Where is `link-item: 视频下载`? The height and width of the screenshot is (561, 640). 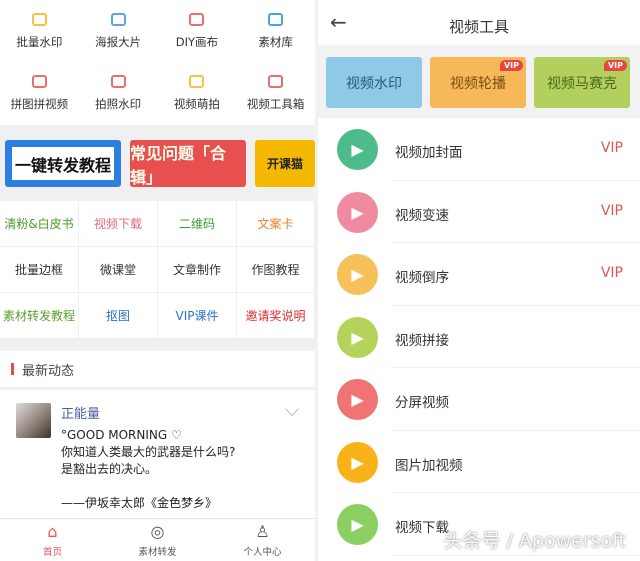 link-item: 视频下载 is located at coordinates (118, 224).